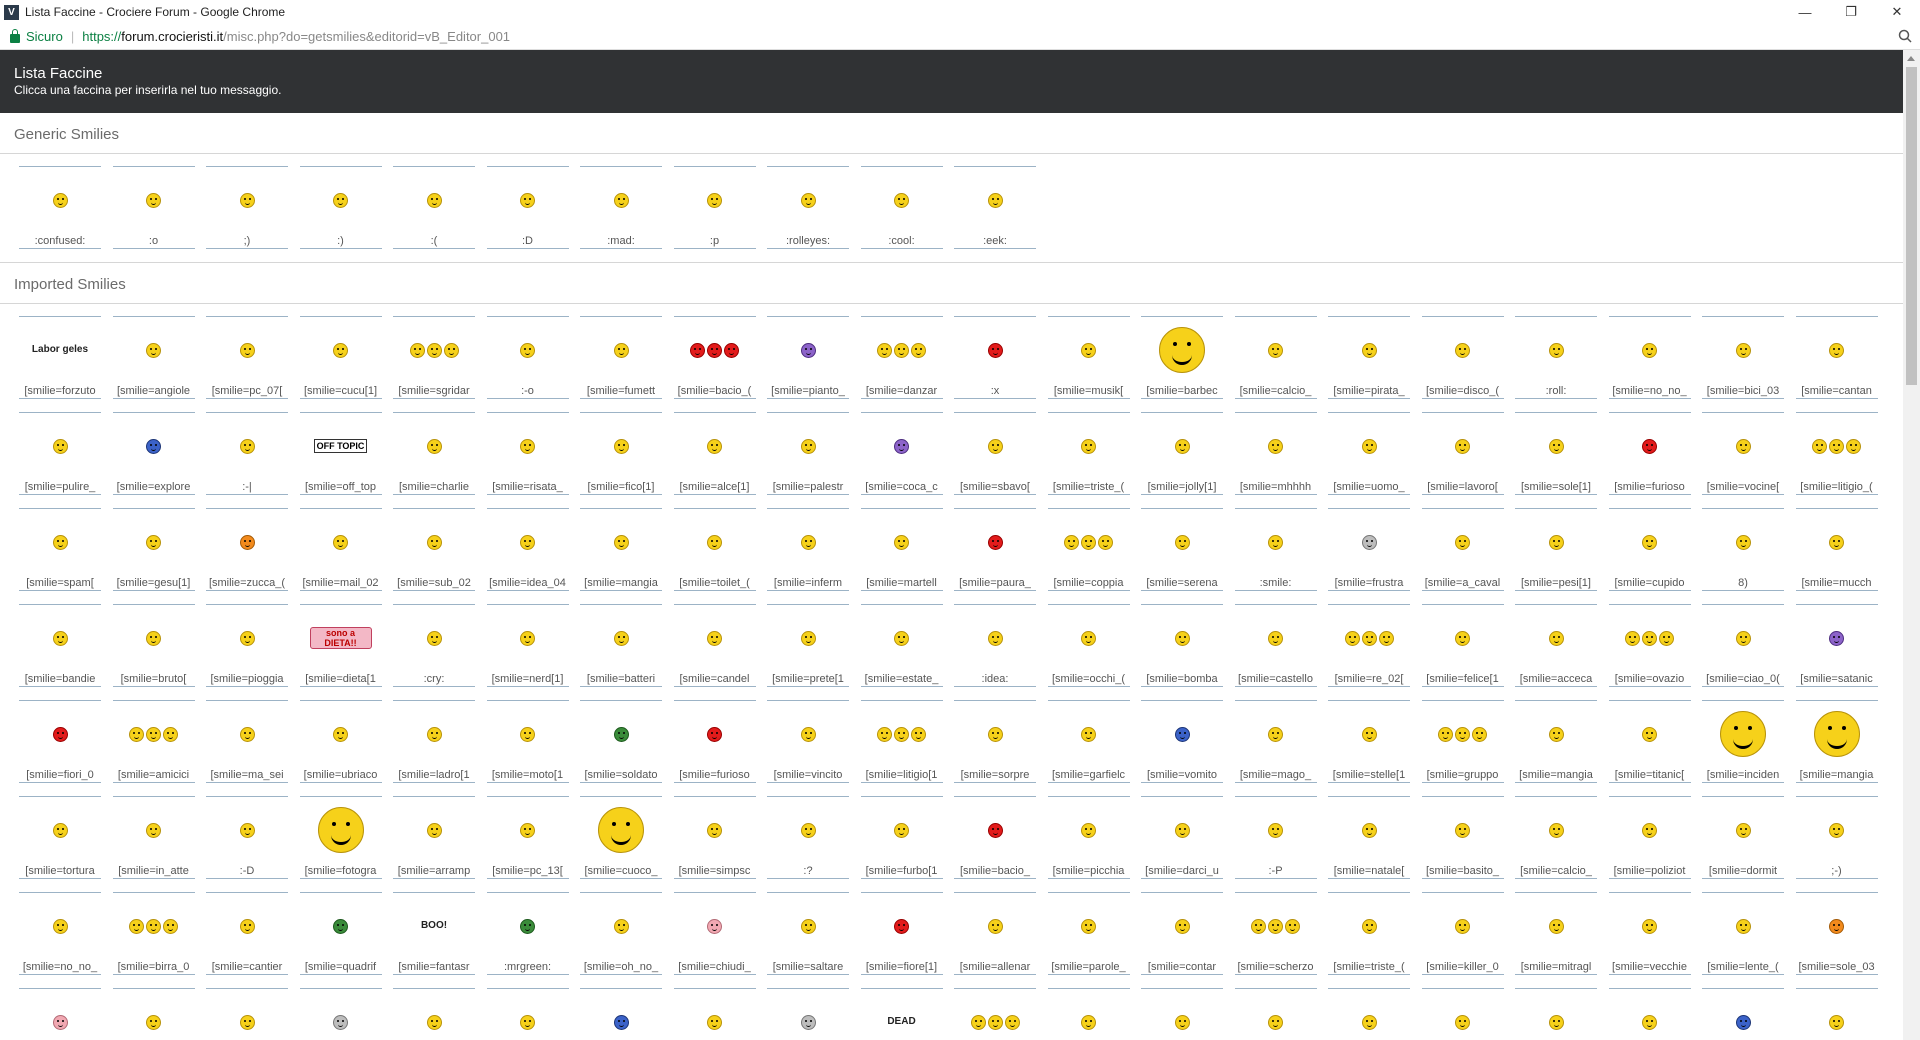  What do you see at coordinates (1556, 645) in the screenshot?
I see `smilie-item: [smilie=acceca` at bounding box center [1556, 645].